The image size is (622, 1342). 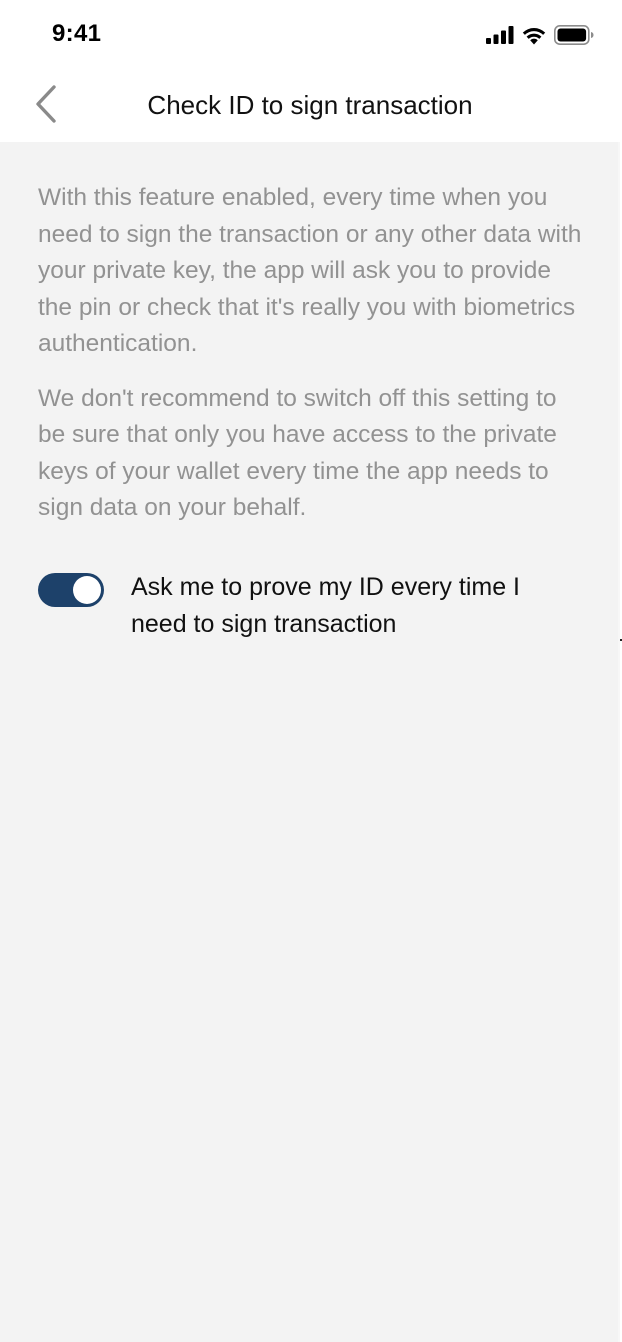 I want to click on toggle-knob, so click(x=87, y=590).